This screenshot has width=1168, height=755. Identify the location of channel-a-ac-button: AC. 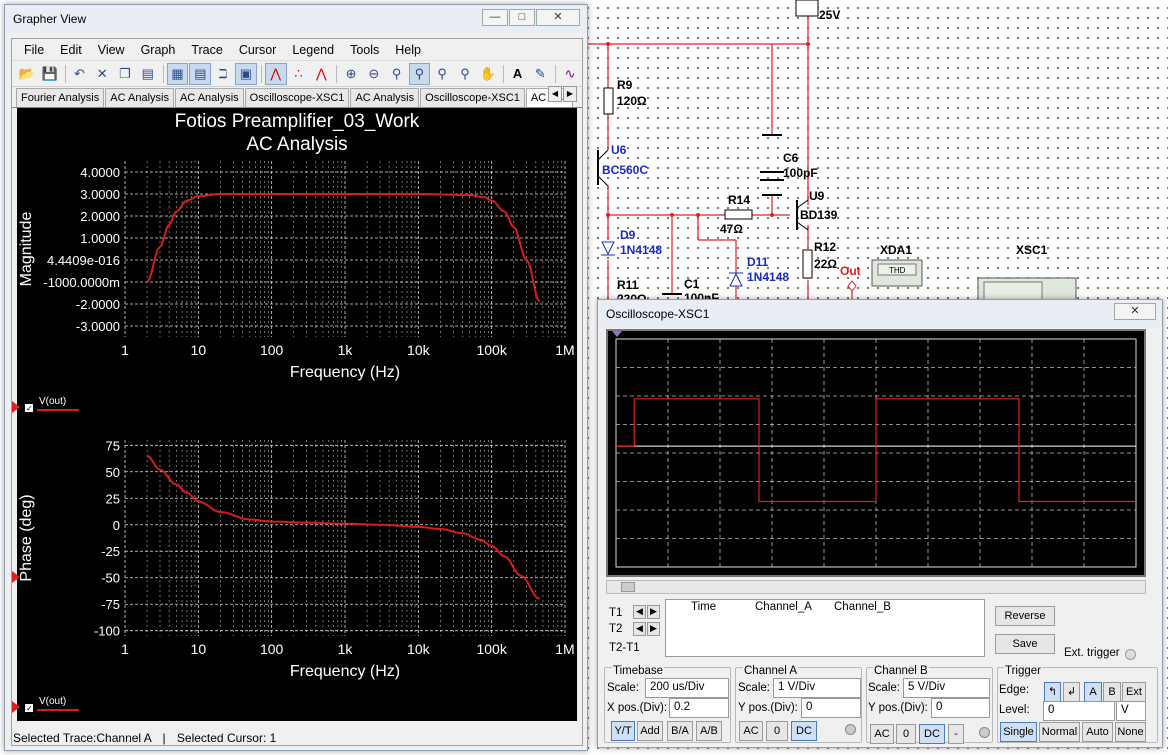
(751, 731).